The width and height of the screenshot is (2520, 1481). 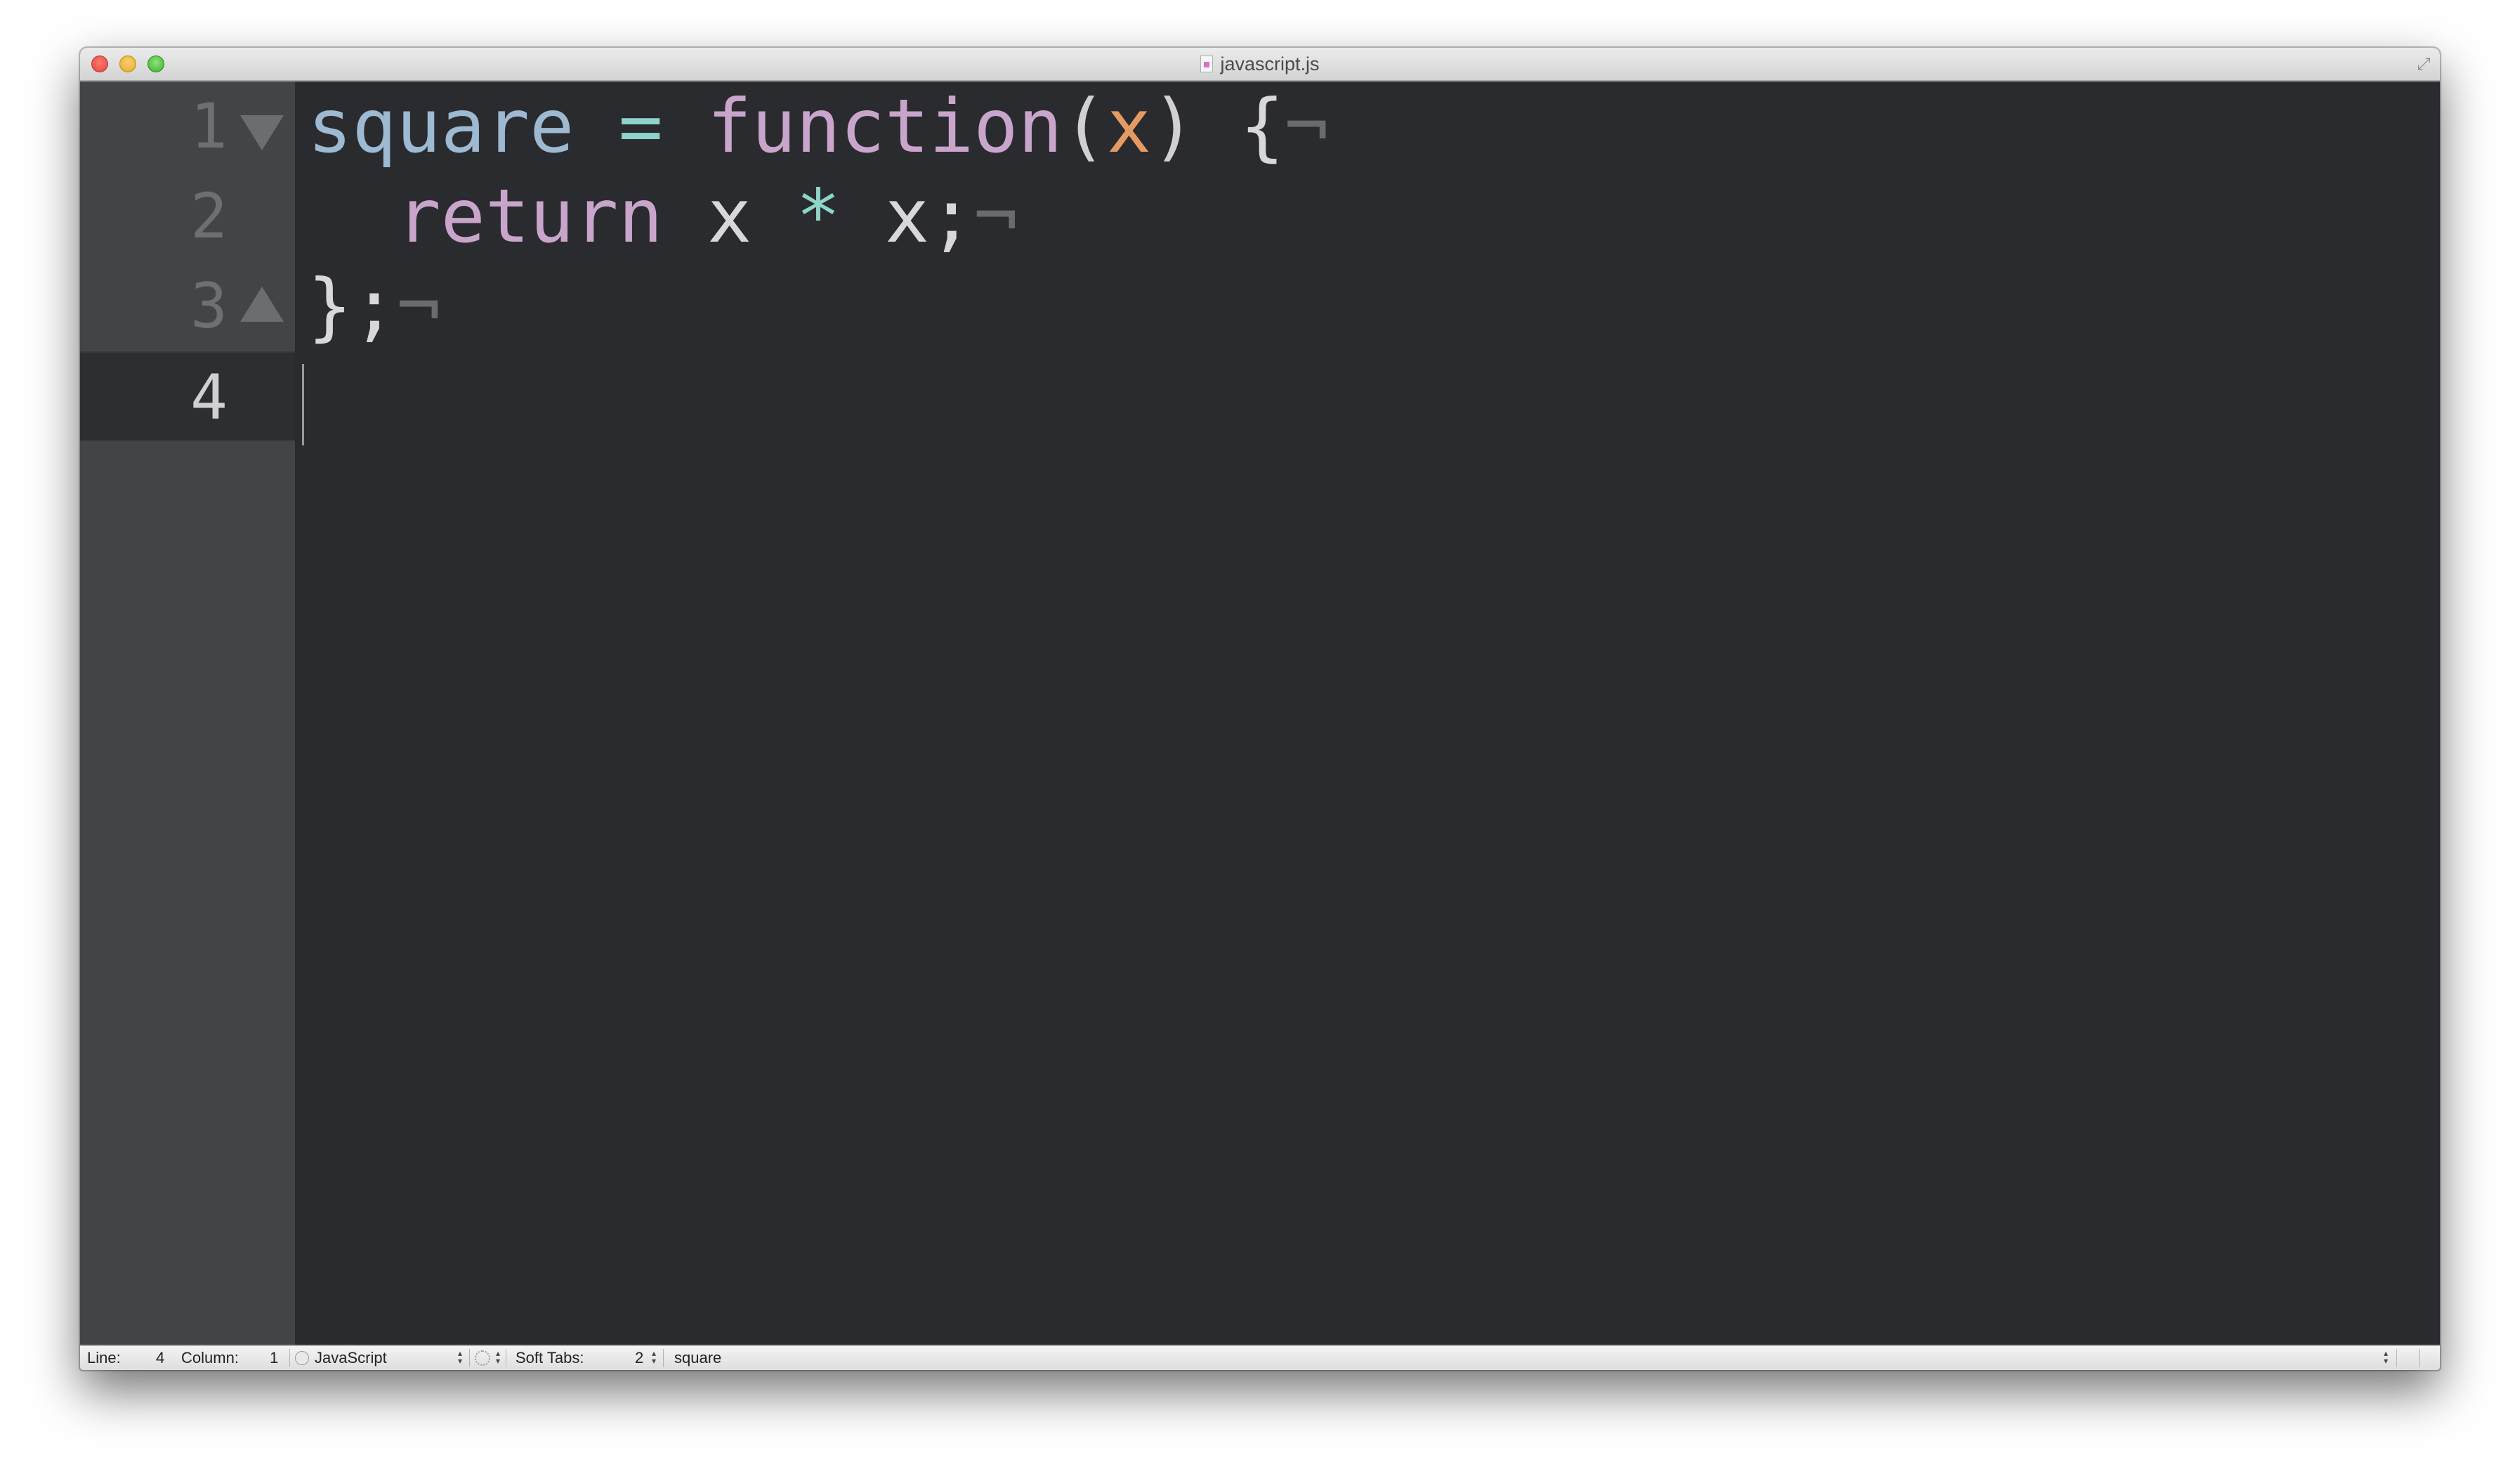 What do you see at coordinates (442, 126) in the screenshot?
I see `code-token-variable: square` at bounding box center [442, 126].